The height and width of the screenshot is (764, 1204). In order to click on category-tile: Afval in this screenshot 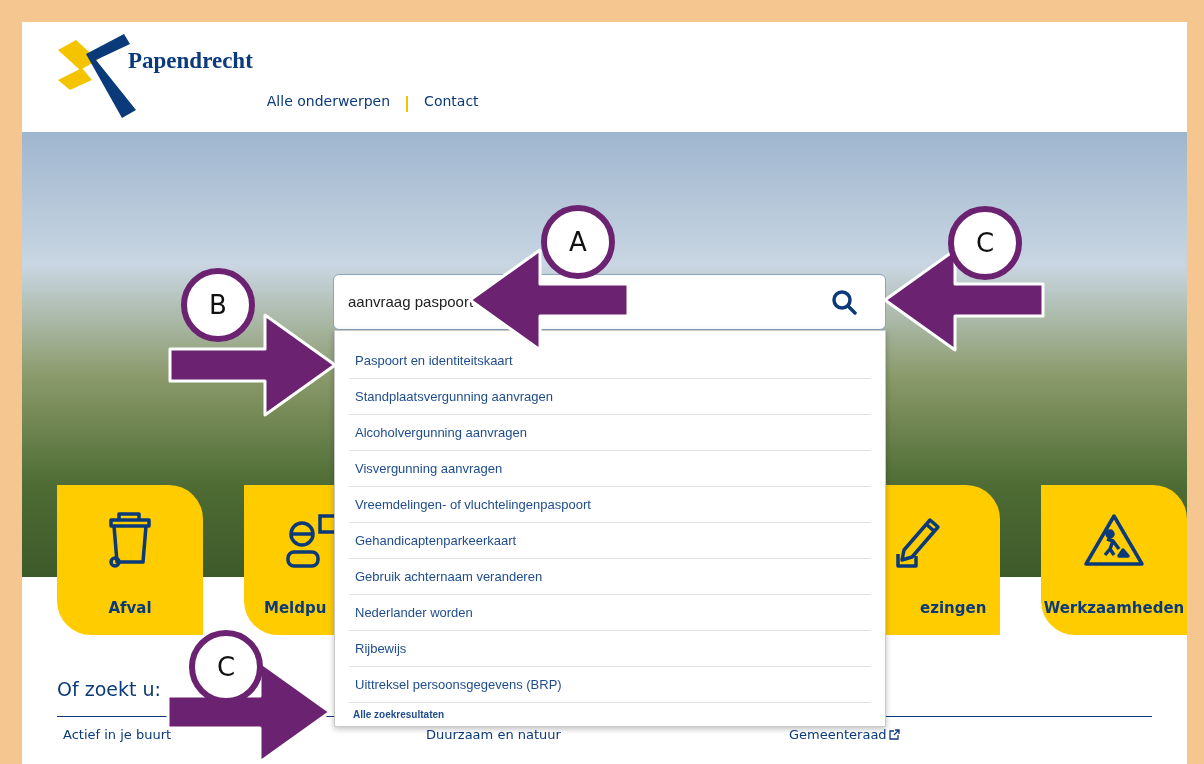, I will do `click(130, 560)`.